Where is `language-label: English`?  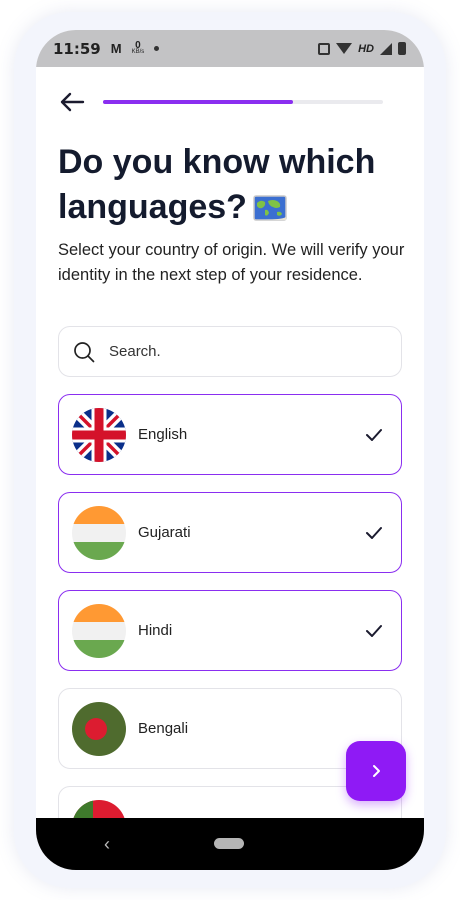
language-label: English is located at coordinates (163, 434).